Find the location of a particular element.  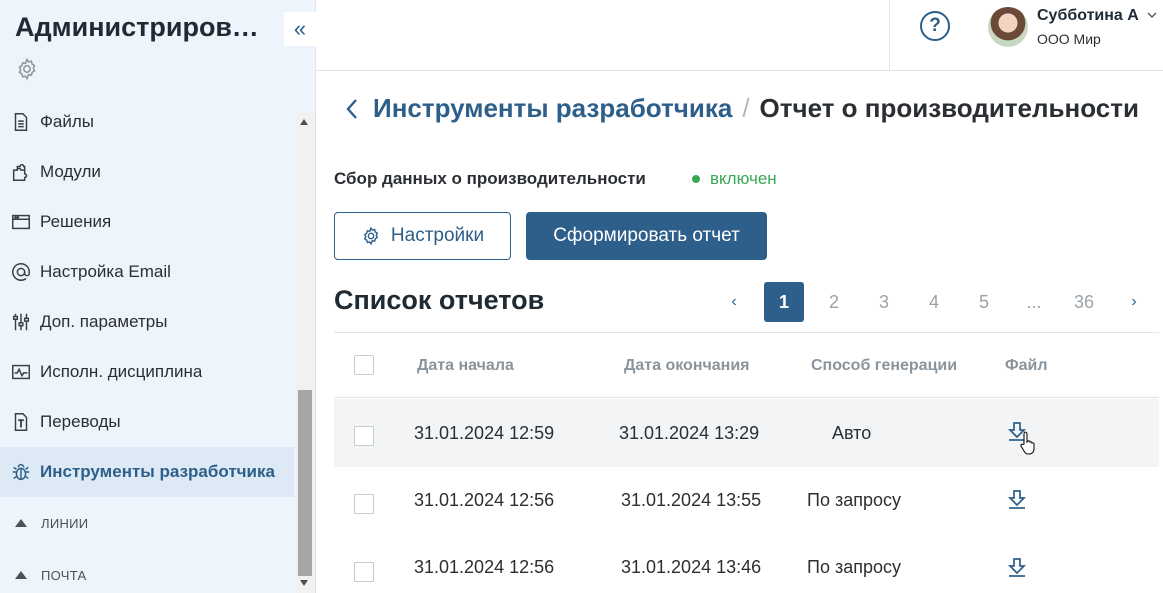

settings-button-label: Настройки is located at coordinates (437, 235).